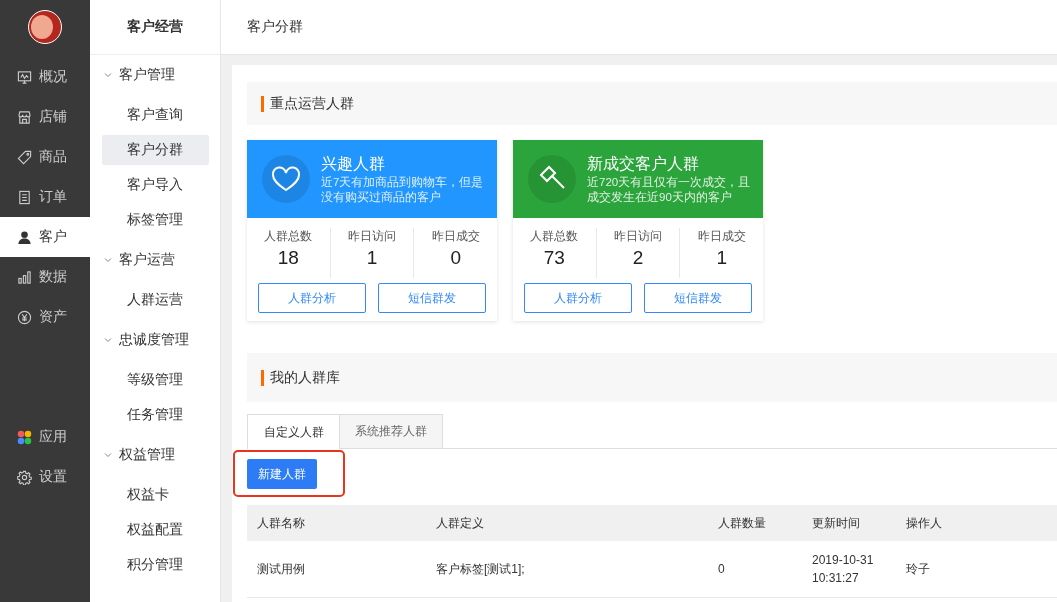 The width and height of the screenshot is (1057, 602). Describe the element at coordinates (155, 530) in the screenshot. I see `menu-item: 权益配置` at that location.